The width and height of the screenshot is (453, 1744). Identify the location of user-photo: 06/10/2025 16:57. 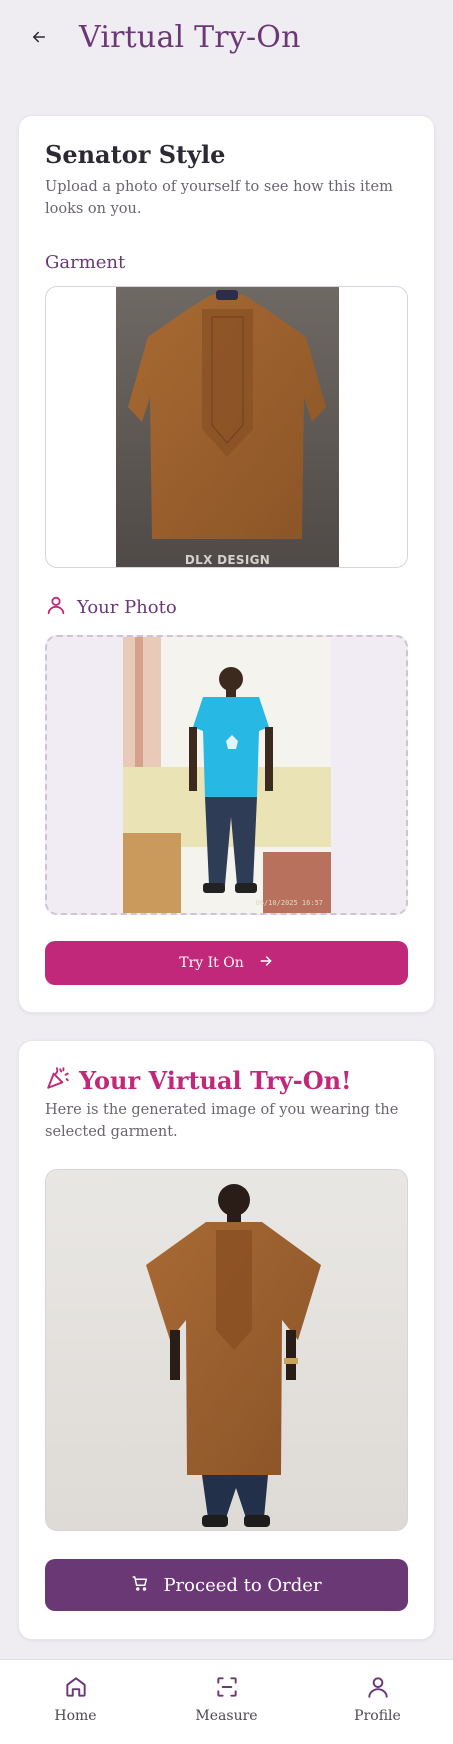
(227, 775).